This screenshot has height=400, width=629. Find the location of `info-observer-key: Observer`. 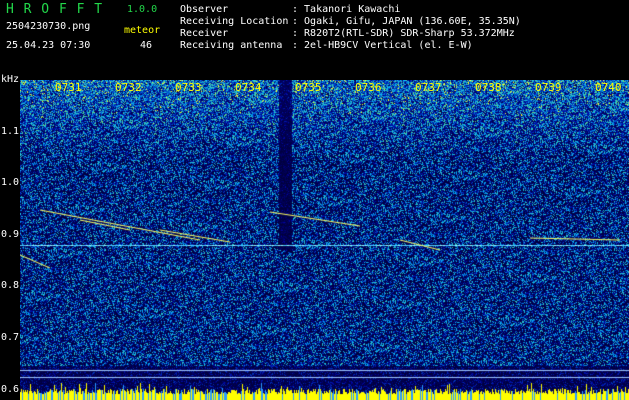

info-observer-key: Observer is located at coordinates (204, 9).